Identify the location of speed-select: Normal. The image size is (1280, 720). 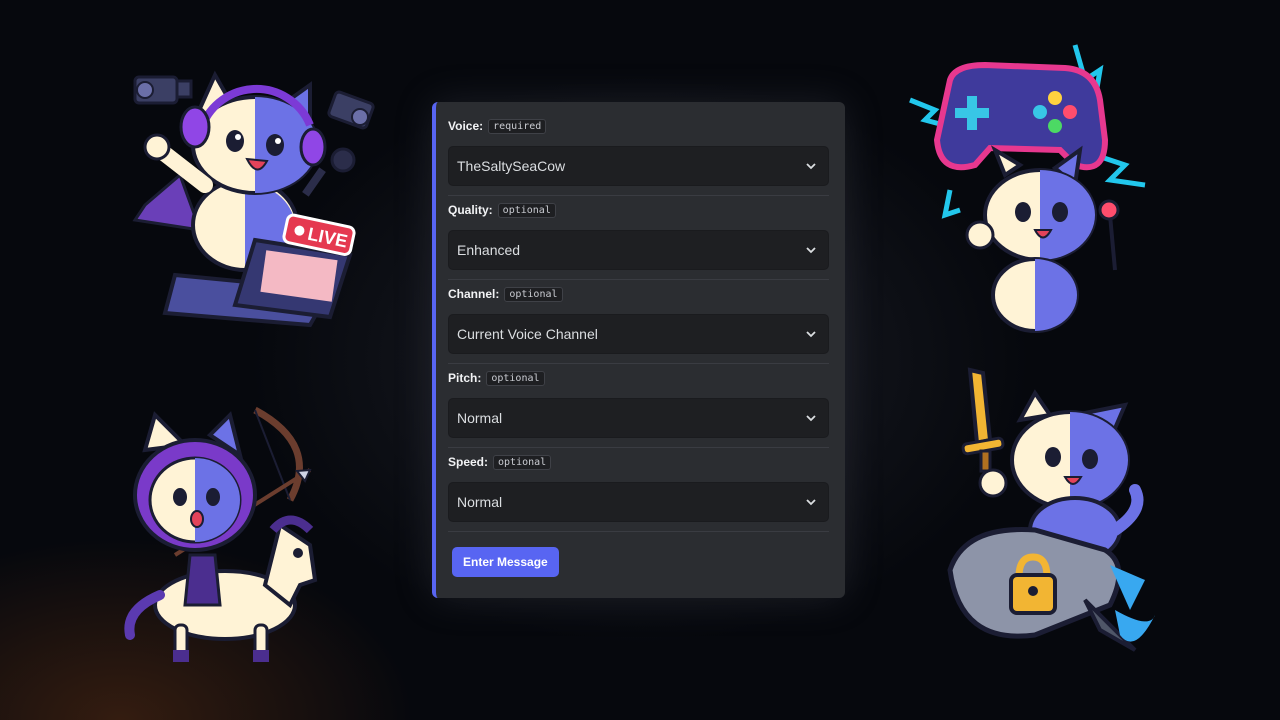
(638, 502).